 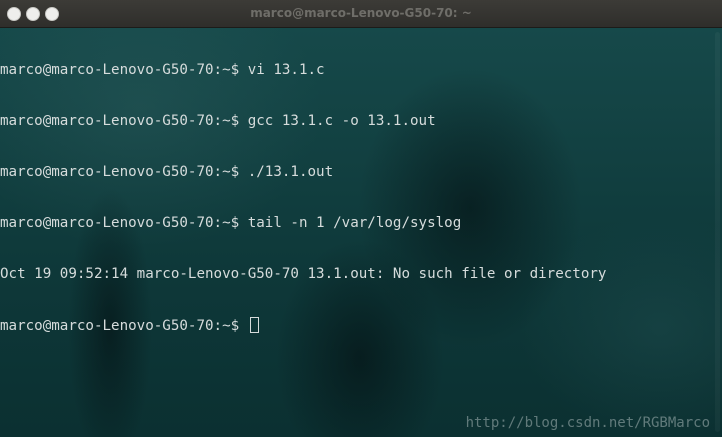 I want to click on command: ./13.1.out, so click(x=290, y=172).